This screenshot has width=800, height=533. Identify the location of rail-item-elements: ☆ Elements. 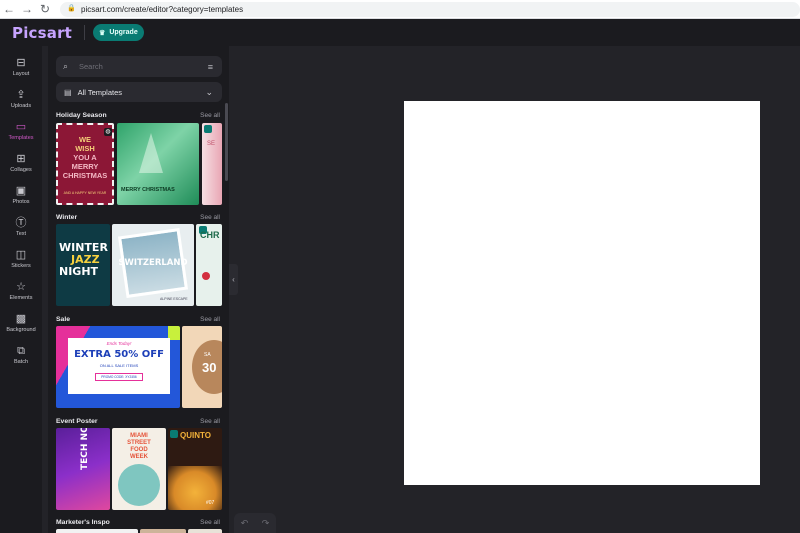
(21, 295).